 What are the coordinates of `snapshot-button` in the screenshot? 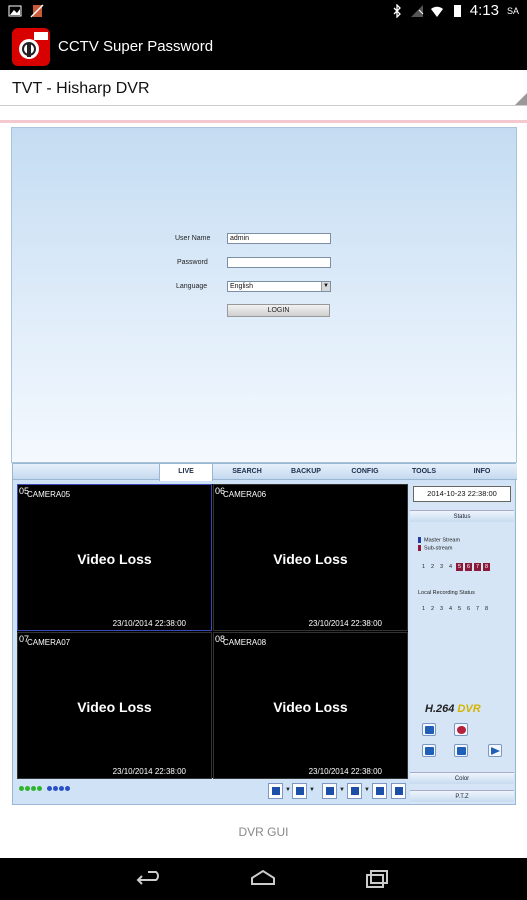 It's located at (429, 750).